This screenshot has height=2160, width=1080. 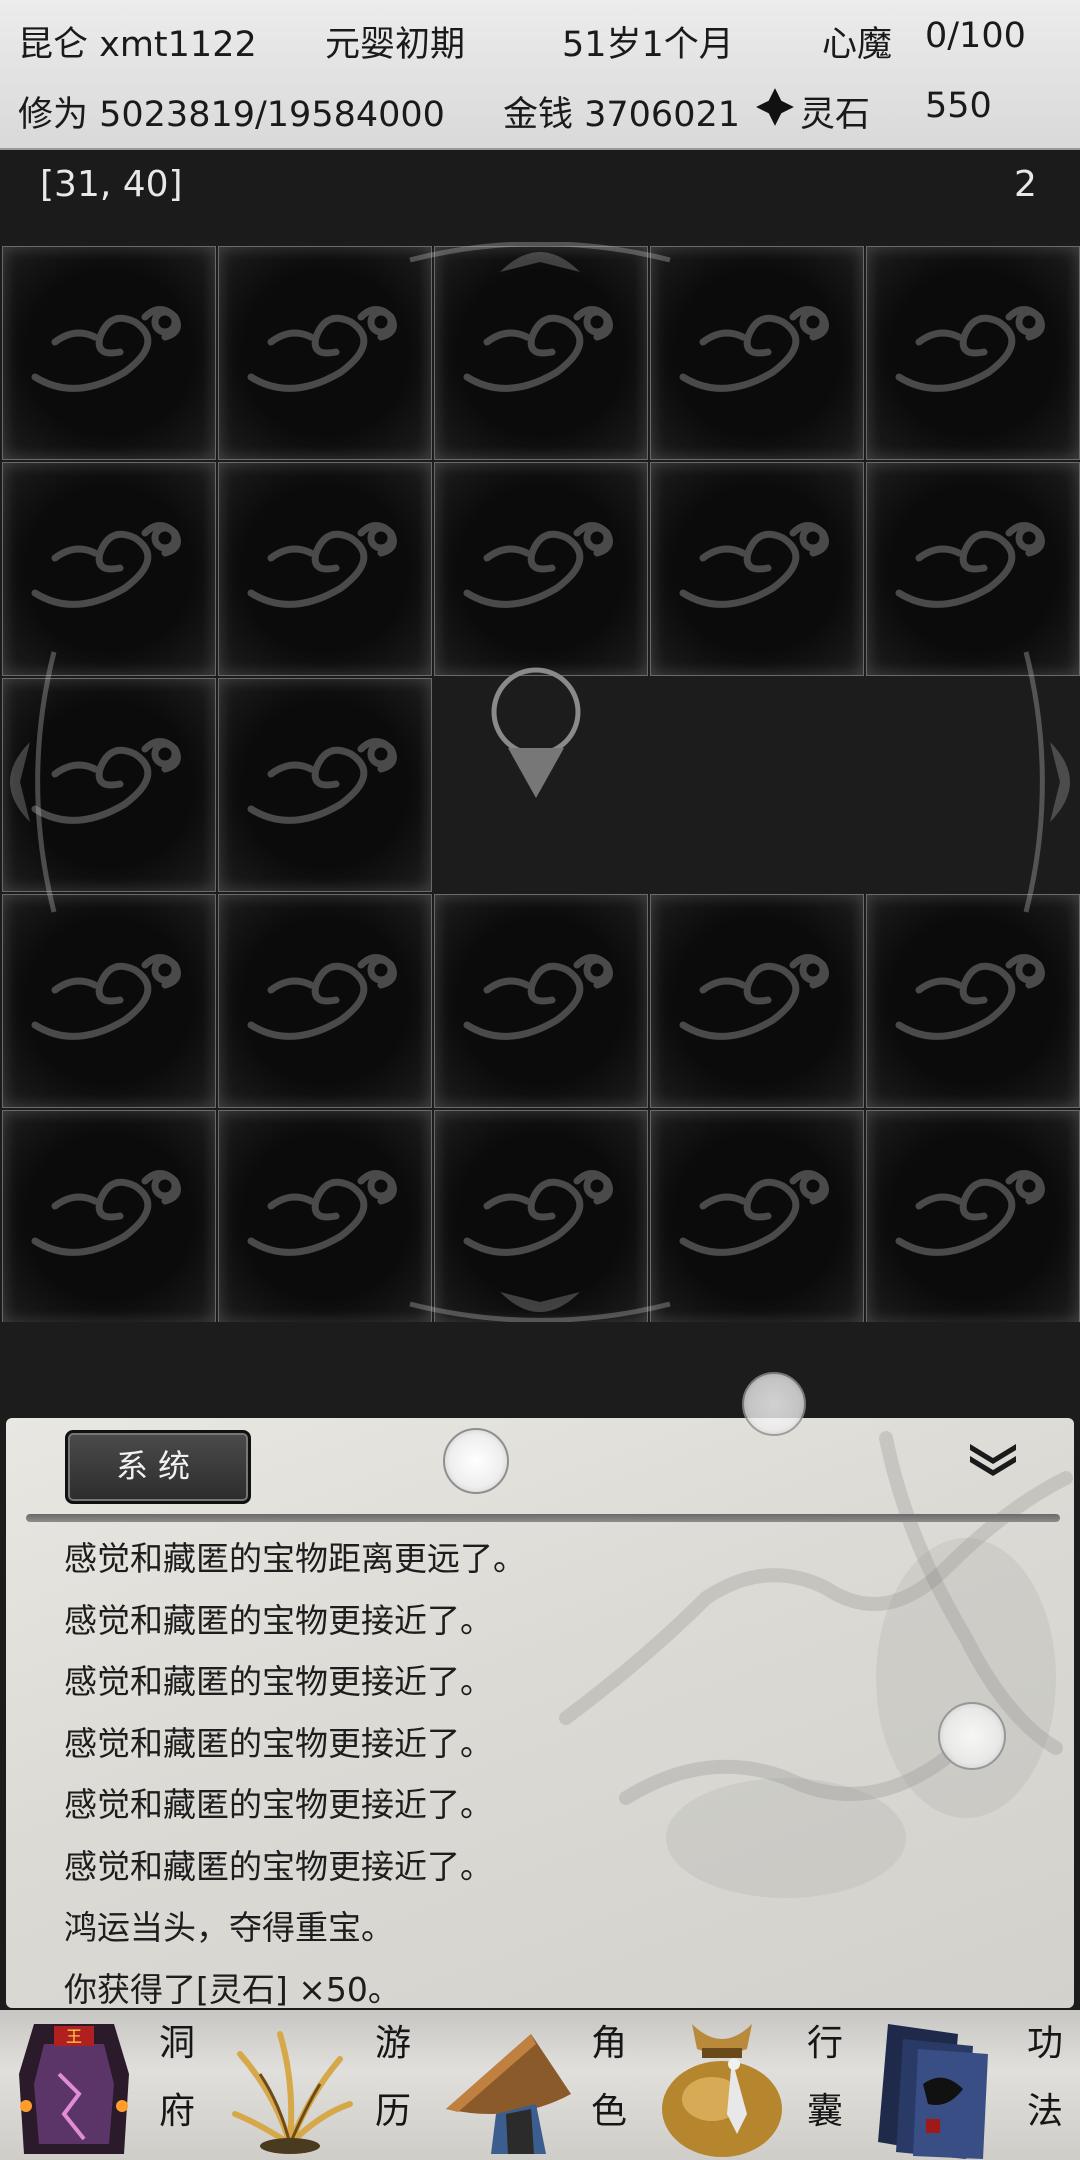 I want to click on nav-travel: 游 历, so click(x=324, y=2085).